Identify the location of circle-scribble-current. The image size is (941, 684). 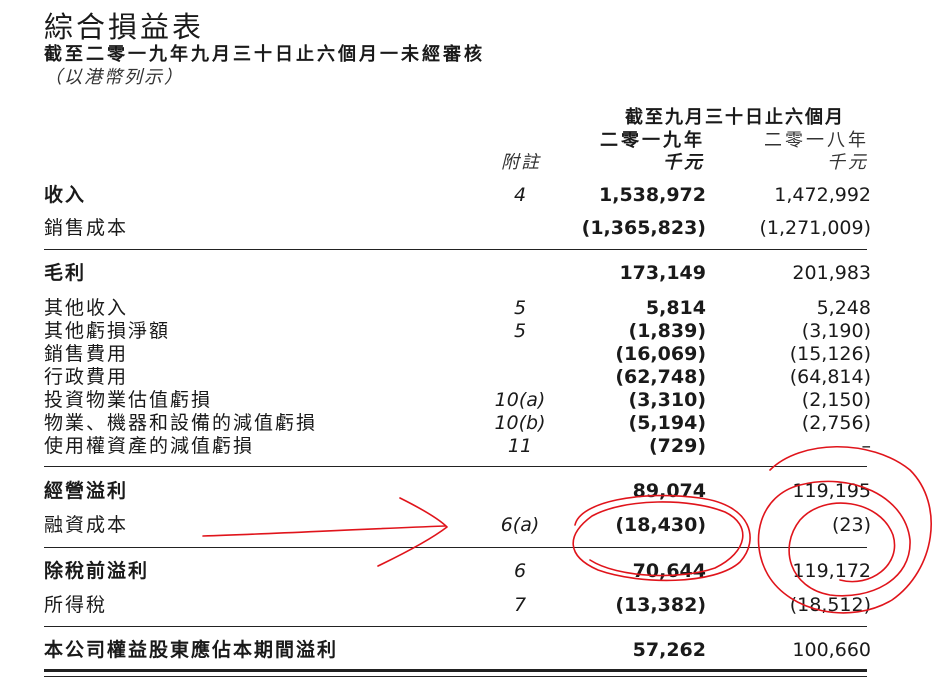
(661, 538).